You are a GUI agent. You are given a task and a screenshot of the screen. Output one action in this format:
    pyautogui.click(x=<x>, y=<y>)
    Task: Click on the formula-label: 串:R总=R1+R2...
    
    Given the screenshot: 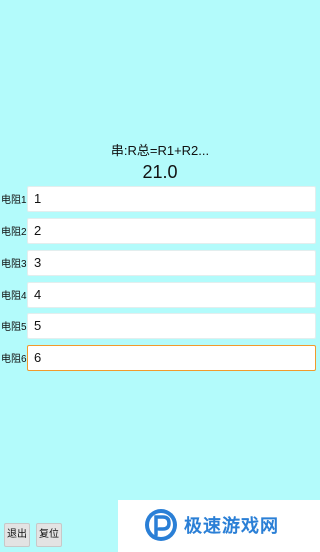 What is the action you would take?
    pyautogui.click(x=160, y=150)
    